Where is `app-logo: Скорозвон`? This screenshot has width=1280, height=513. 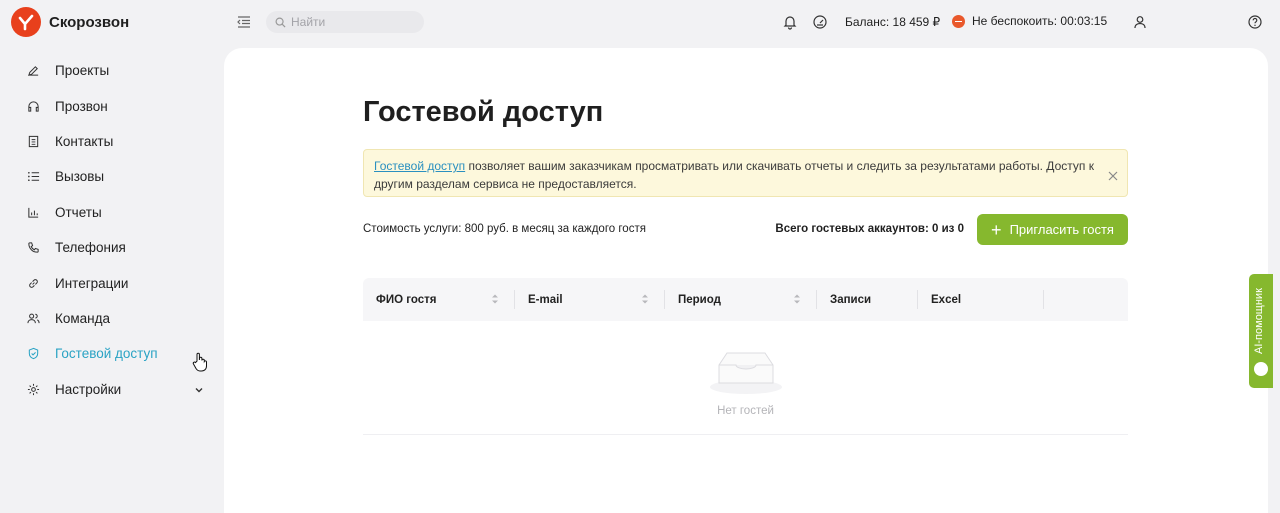 app-logo: Скорозвон is located at coordinates (70, 22).